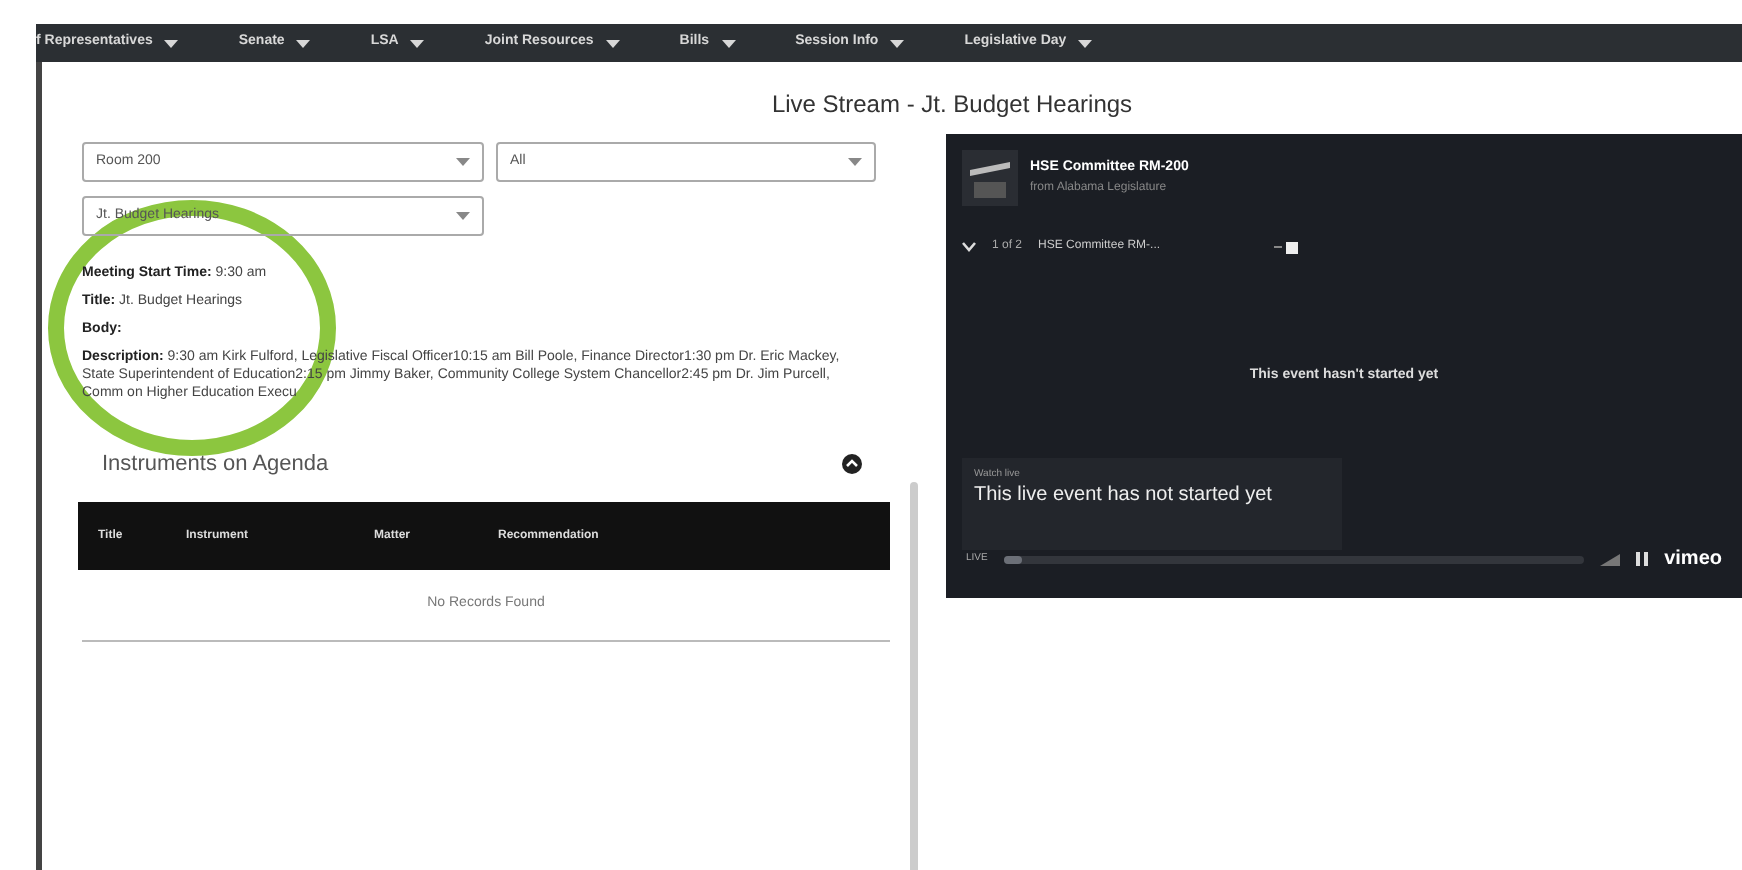 The image size is (1742, 870). I want to click on brand-logo: vimeo, so click(1693, 559).